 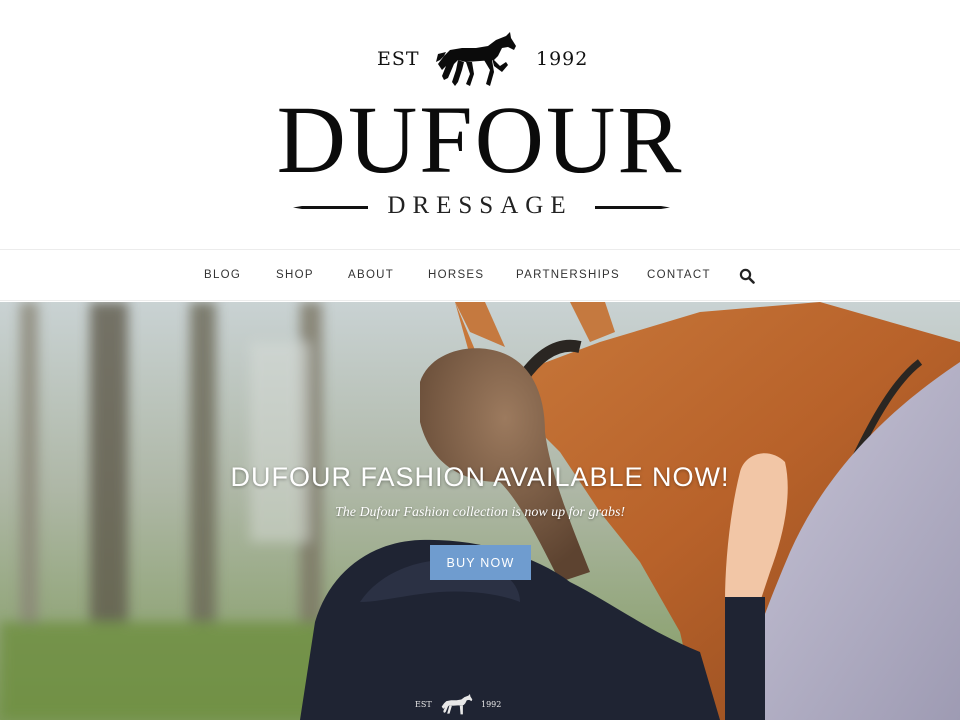 I want to click on logo-est-label: EST, so click(x=398, y=59).